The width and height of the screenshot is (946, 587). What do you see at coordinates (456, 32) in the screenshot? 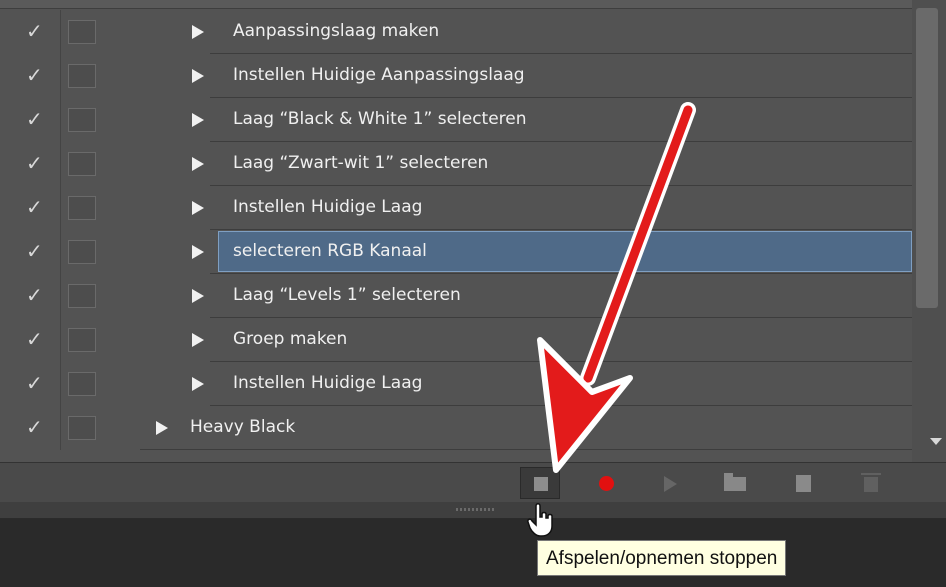
I see `action-row: ✓ Aanpassingslaag maken` at bounding box center [456, 32].